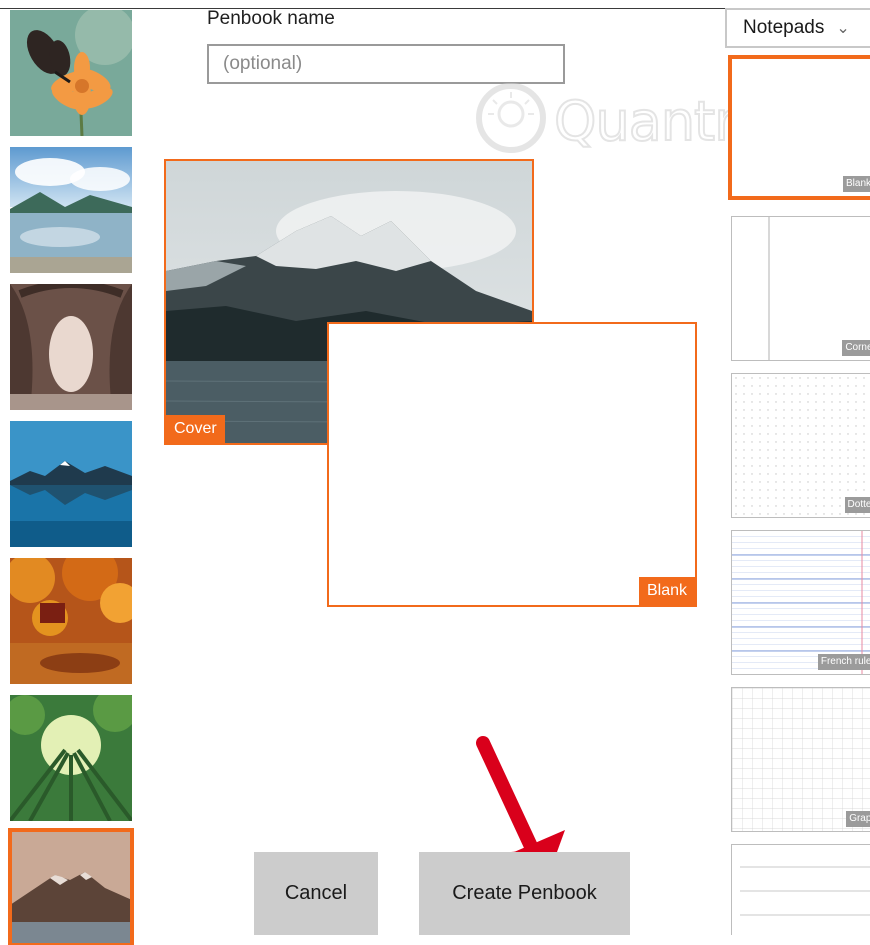 The image size is (870, 945). Describe the element at coordinates (195, 429) in the screenshot. I see `cover-tag: Cover` at that location.